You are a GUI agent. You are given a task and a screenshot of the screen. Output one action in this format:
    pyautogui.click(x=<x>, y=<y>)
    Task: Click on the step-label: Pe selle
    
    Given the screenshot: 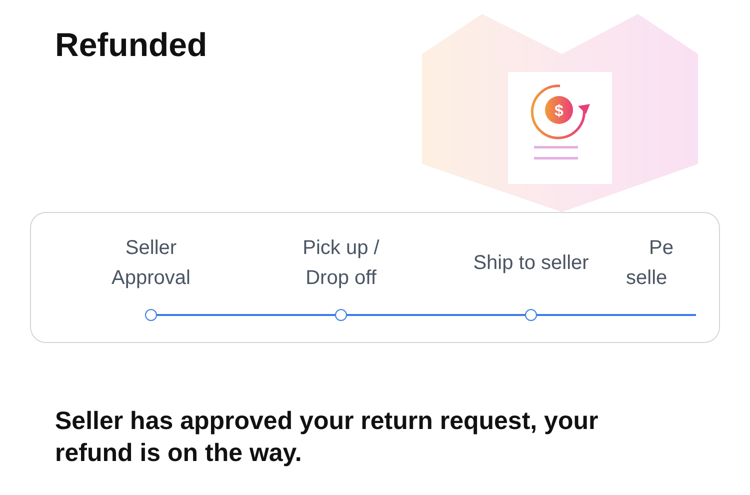 What is the action you would take?
    pyautogui.click(x=650, y=263)
    